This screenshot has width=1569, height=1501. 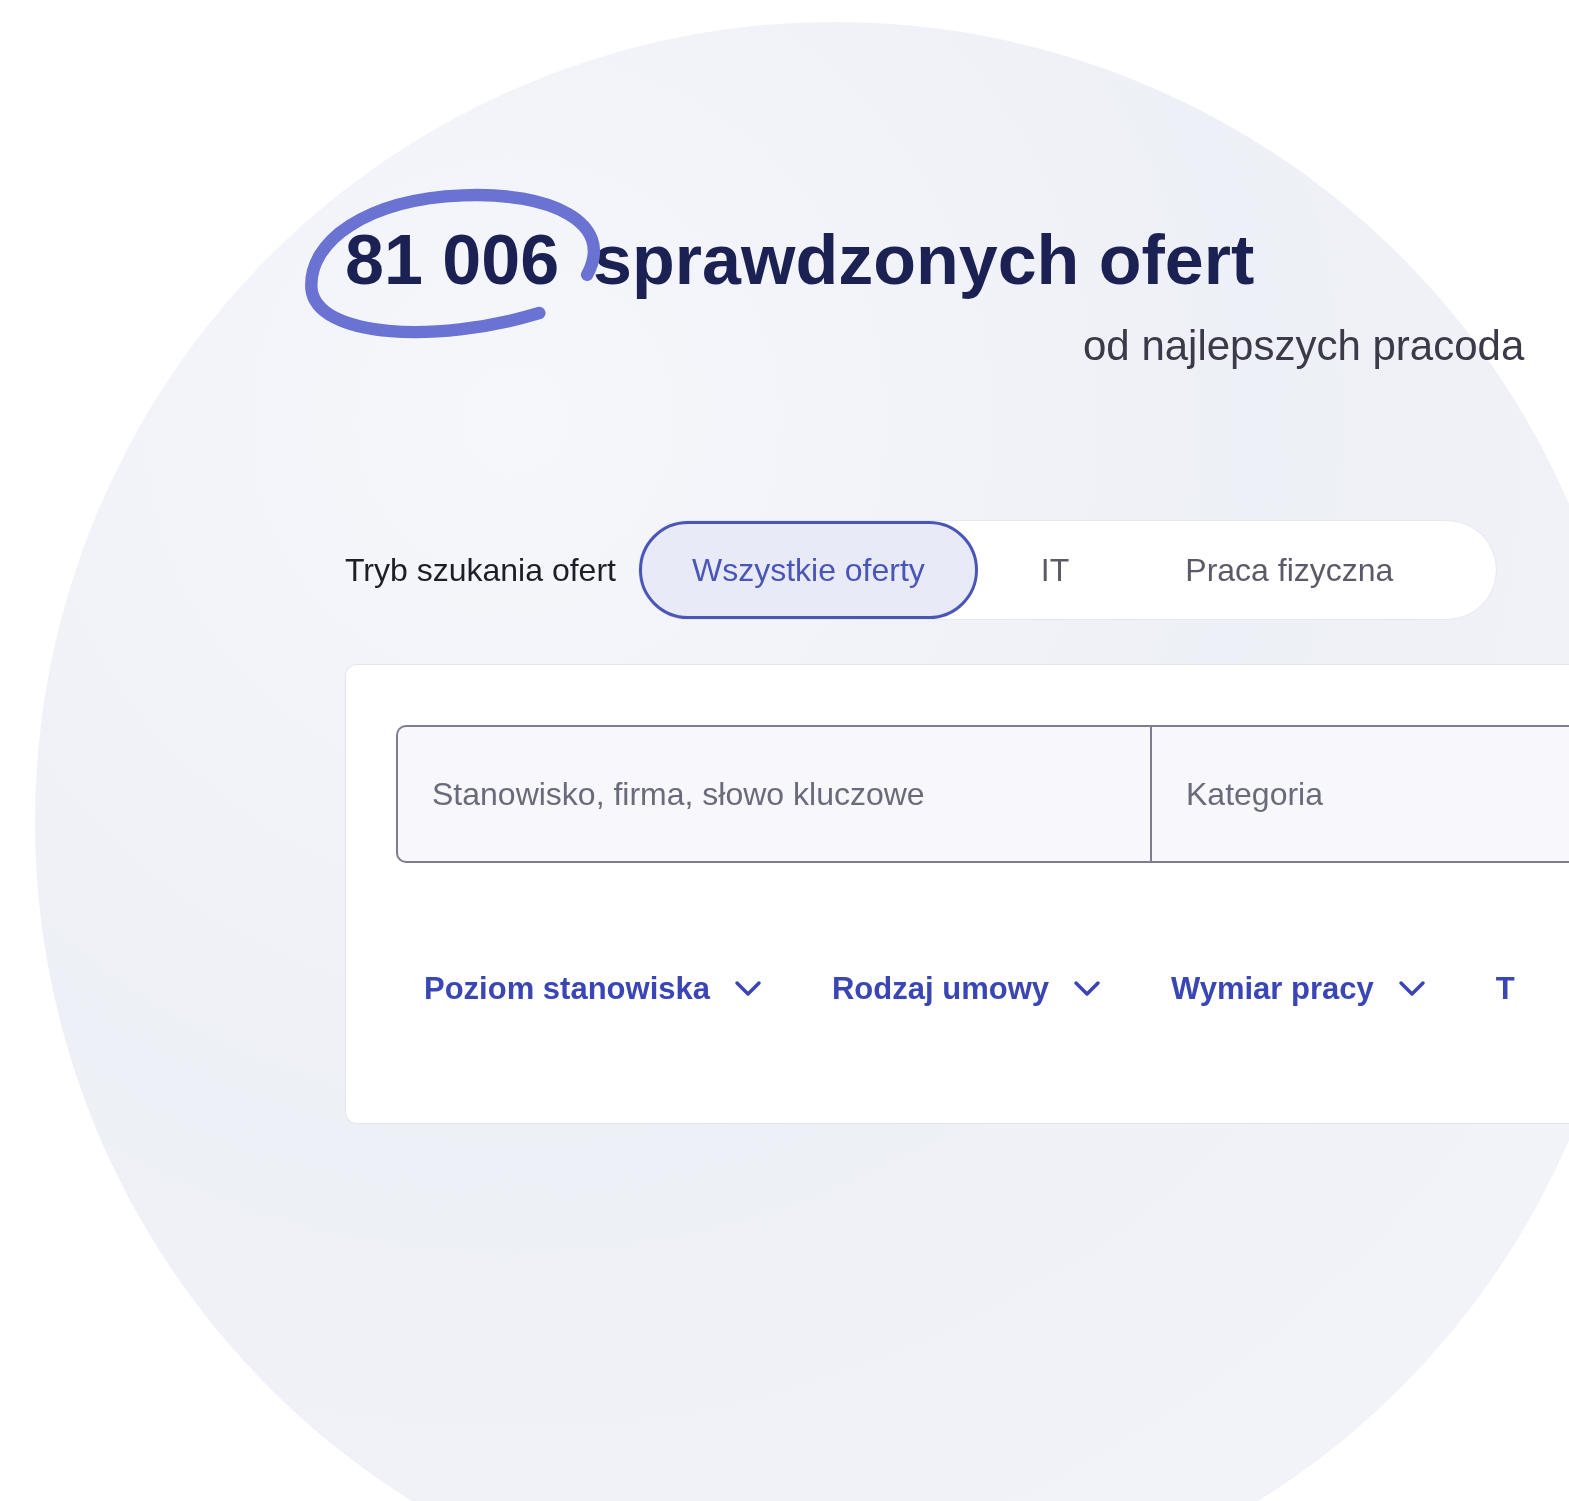 What do you see at coordinates (480, 570) in the screenshot?
I see `search-mode-label: Tryb szukania ofert` at bounding box center [480, 570].